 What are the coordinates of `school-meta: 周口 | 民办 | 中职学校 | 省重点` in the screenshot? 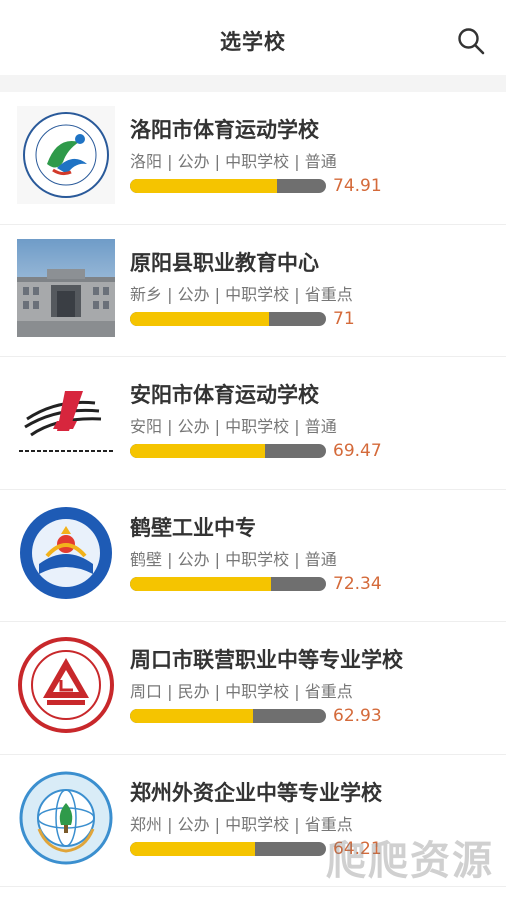 It's located at (241, 691).